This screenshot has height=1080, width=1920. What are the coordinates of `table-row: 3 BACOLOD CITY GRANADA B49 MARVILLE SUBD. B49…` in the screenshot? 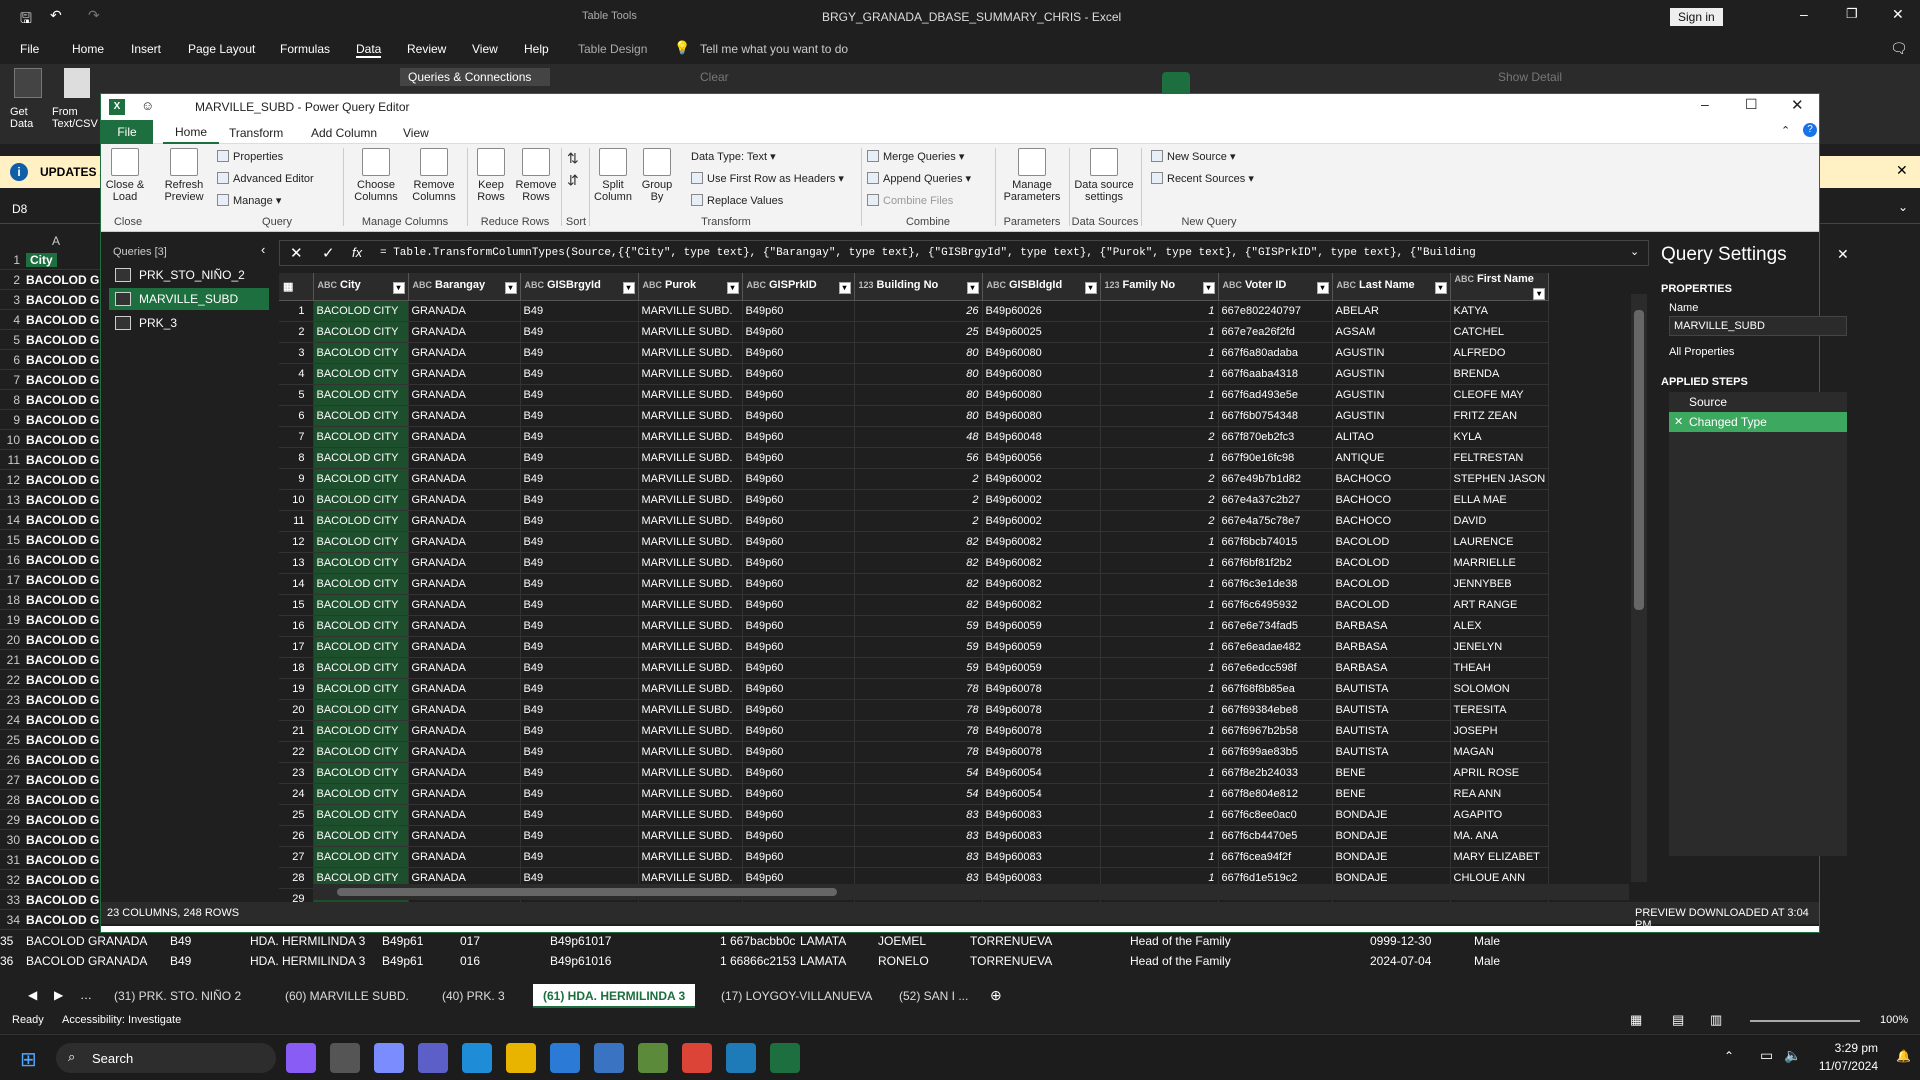 It's located at (914, 353).